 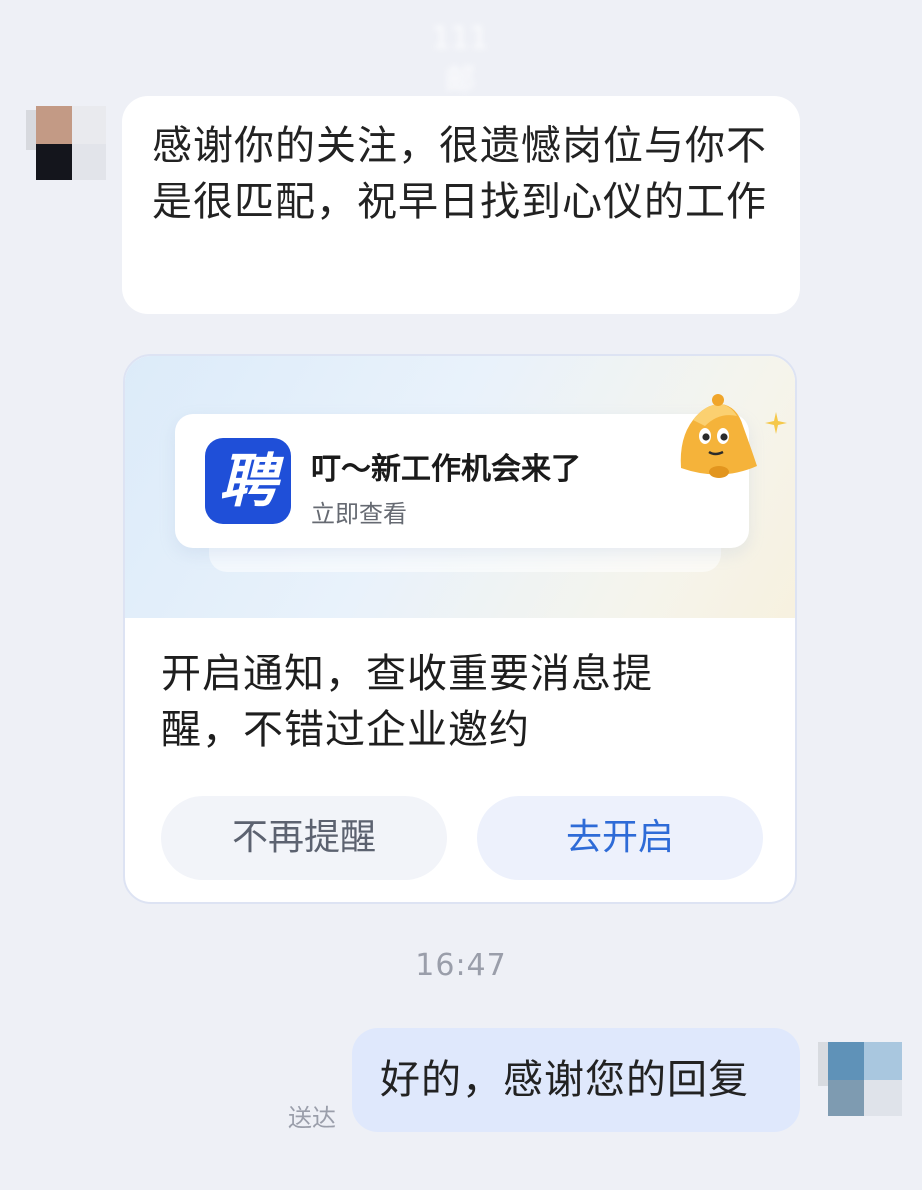 I want to click on message-timestamp: 16:47, so click(x=461, y=965).